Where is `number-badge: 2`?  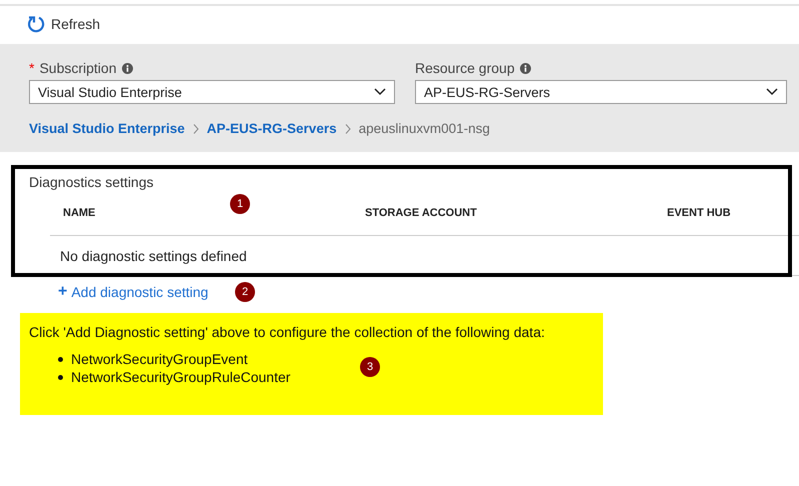
number-badge: 2 is located at coordinates (245, 292).